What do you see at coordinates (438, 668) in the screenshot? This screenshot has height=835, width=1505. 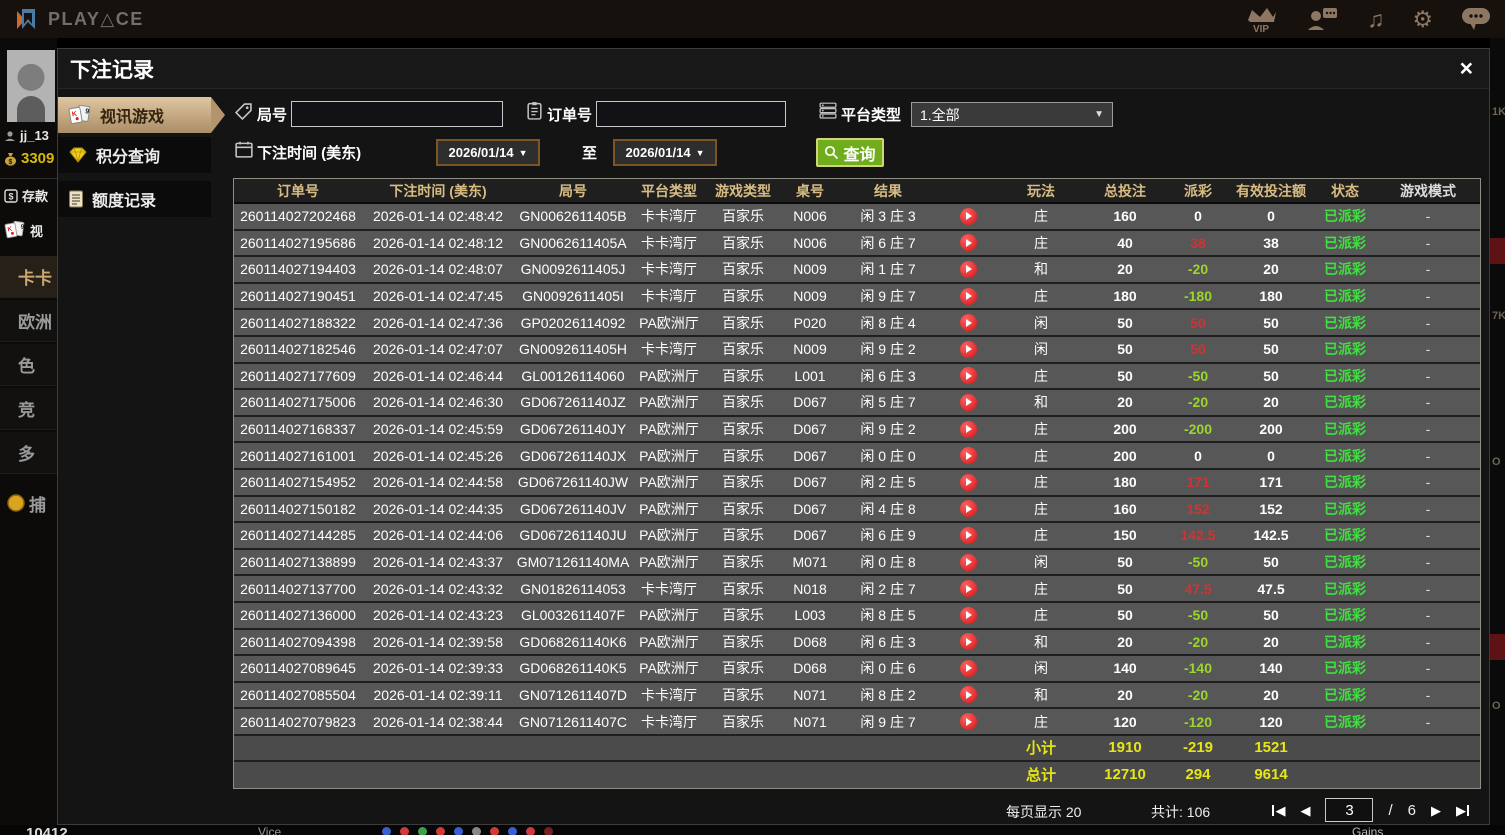 I see `cell-time: 2026-01-14 02:39:33` at bounding box center [438, 668].